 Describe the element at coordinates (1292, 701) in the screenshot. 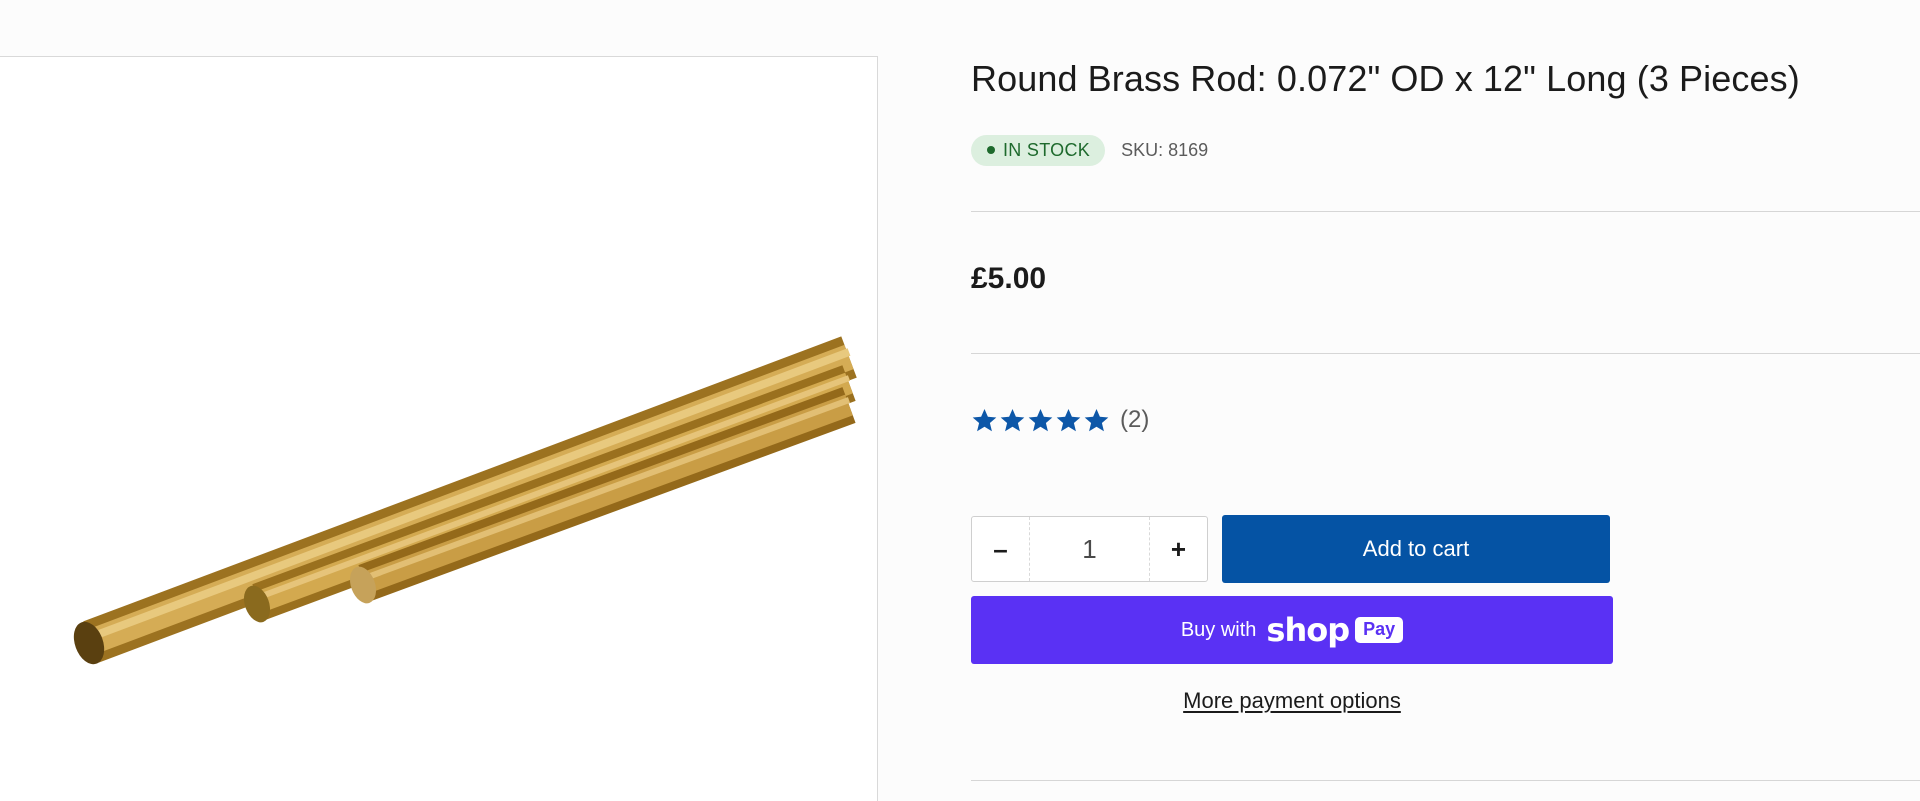

I see `more-payment-options-link: More payment options` at that location.